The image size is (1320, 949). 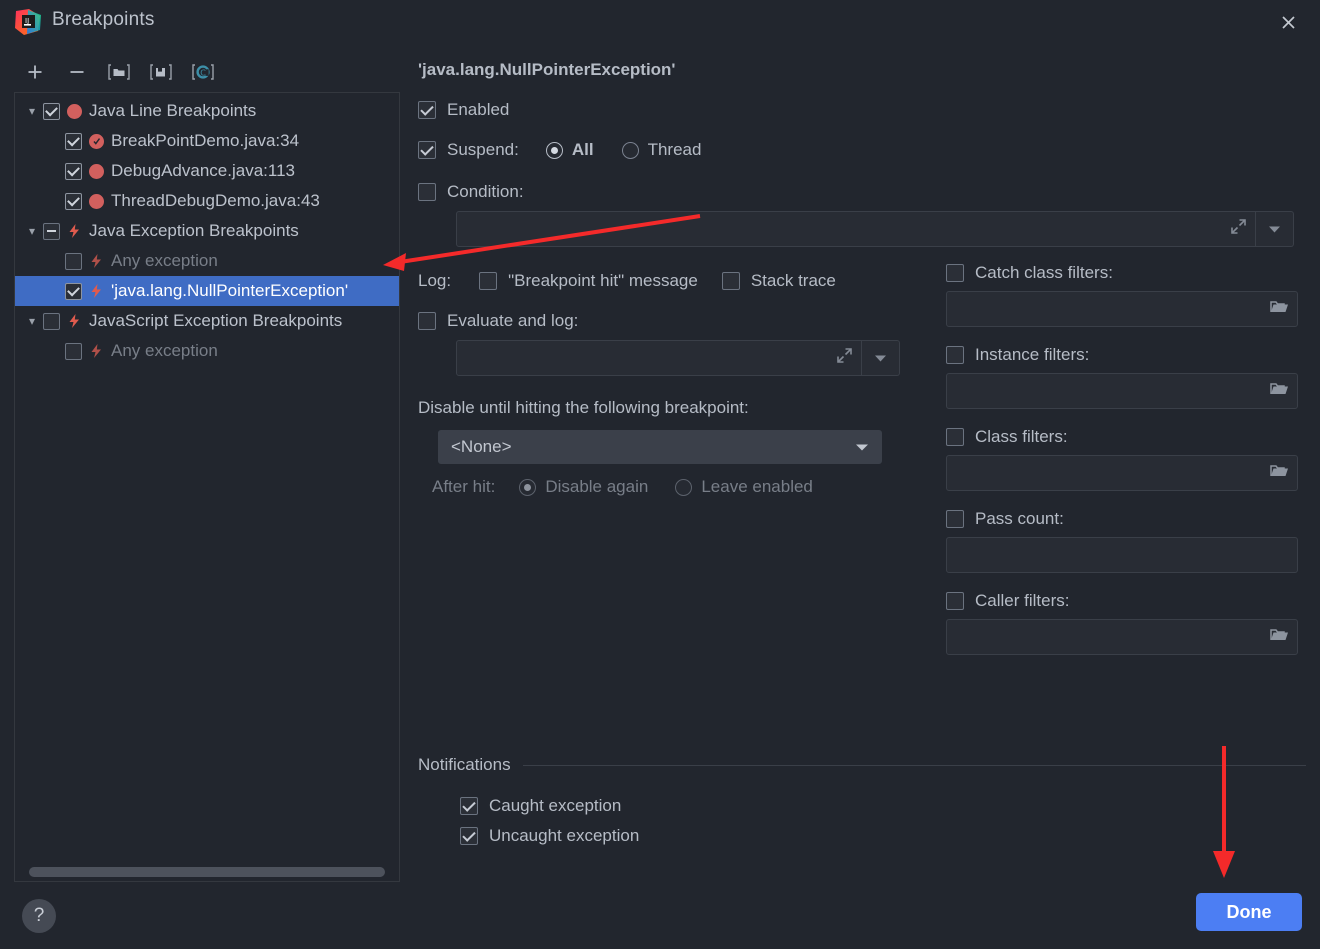 What do you see at coordinates (427, 150) in the screenshot?
I see `suspend-checkbox` at bounding box center [427, 150].